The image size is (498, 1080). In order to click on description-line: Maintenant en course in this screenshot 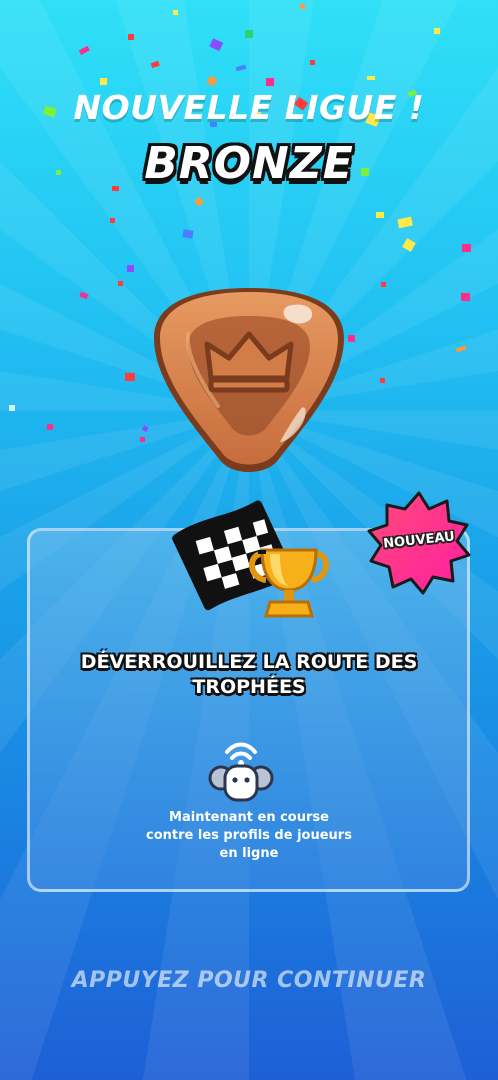, I will do `click(249, 817)`.